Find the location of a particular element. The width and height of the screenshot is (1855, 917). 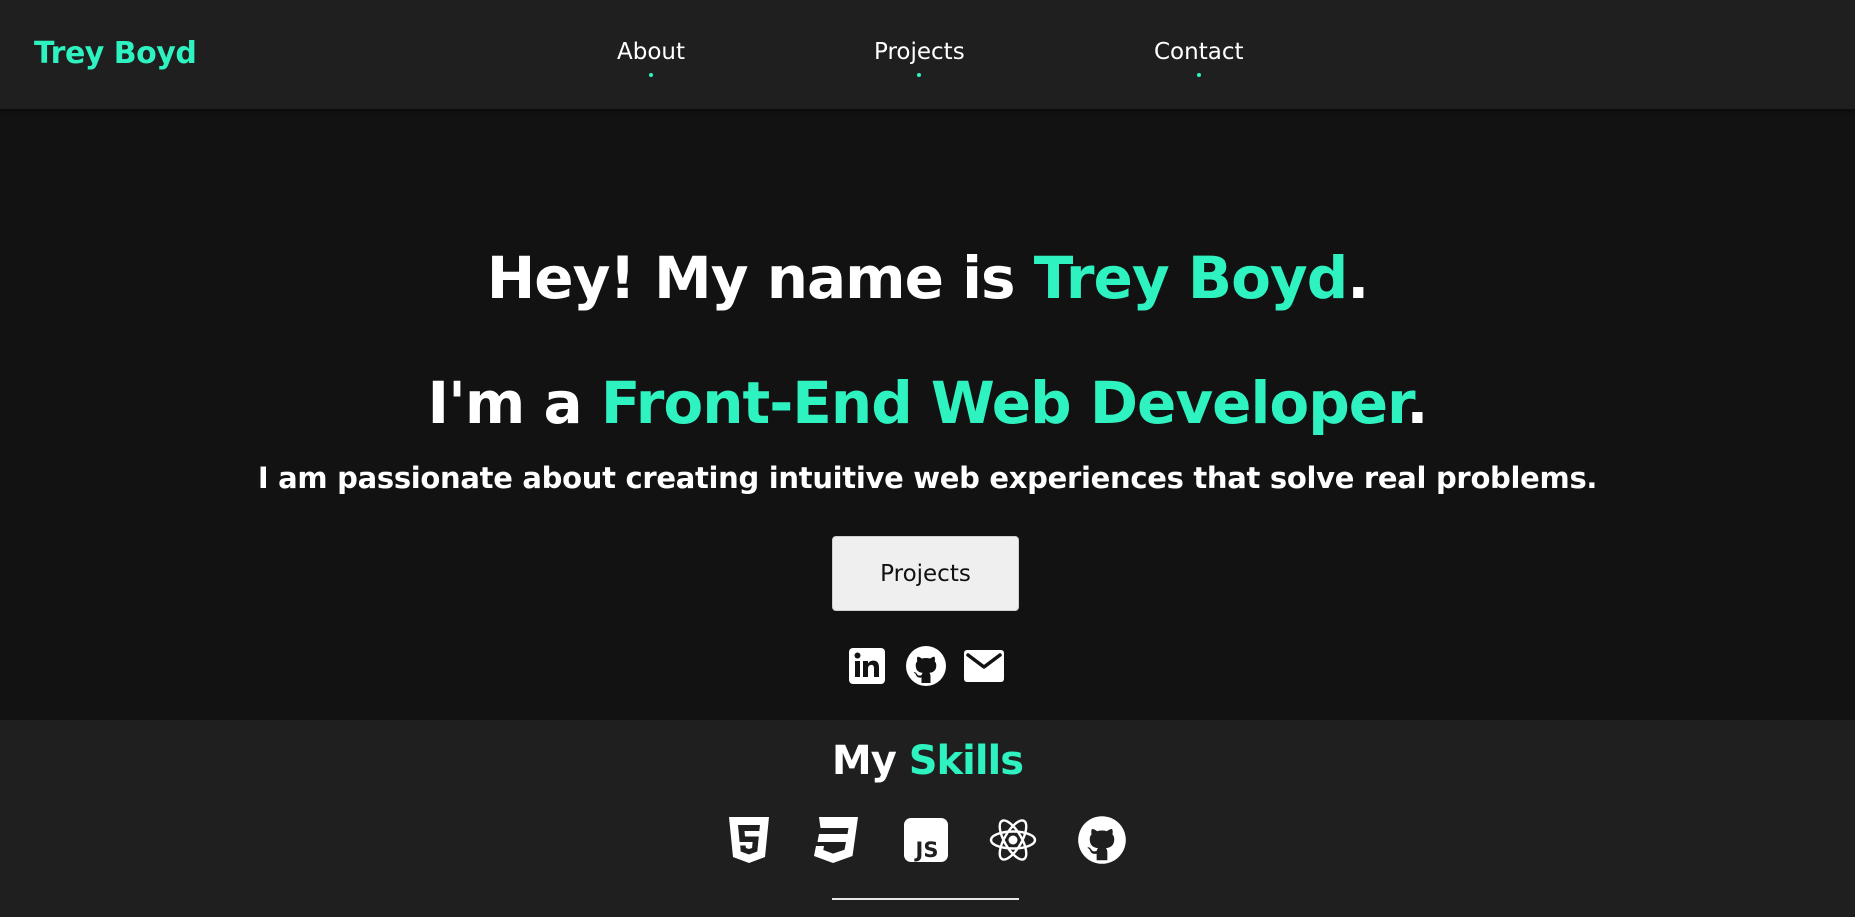

top-navbar: Trey Boyd About Projects Contact is located at coordinates (927, 54).